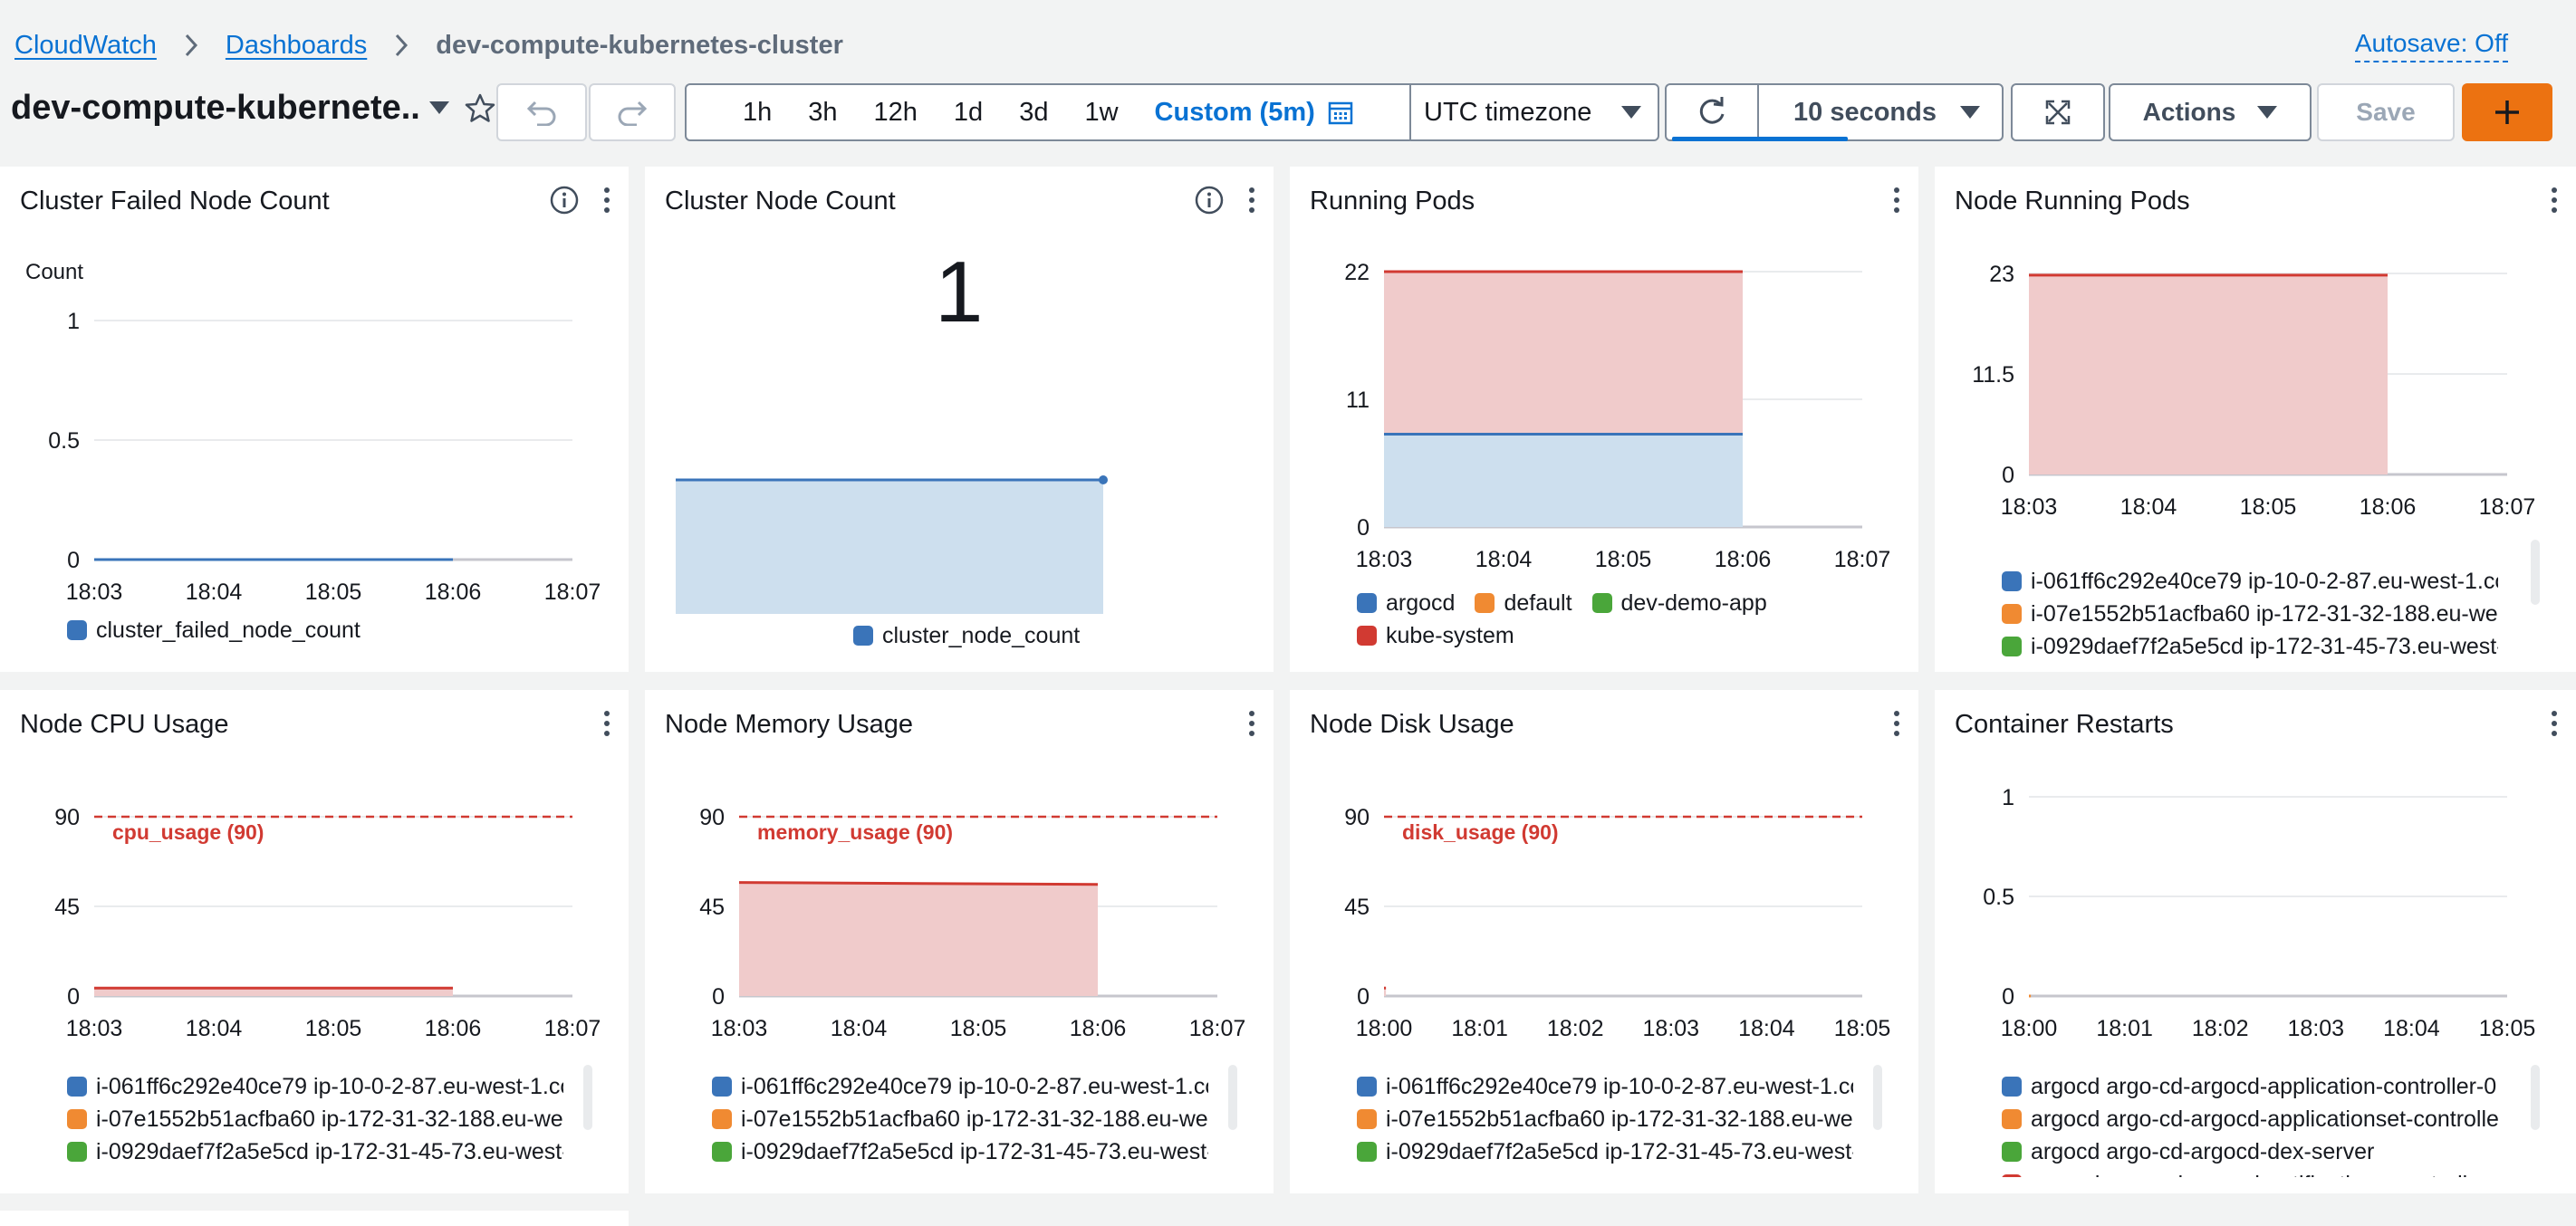 The width and height of the screenshot is (2576, 1226). What do you see at coordinates (639, 45) in the screenshot?
I see `breadcrumb-current: dev-compute-kubernetes-cluster` at bounding box center [639, 45].